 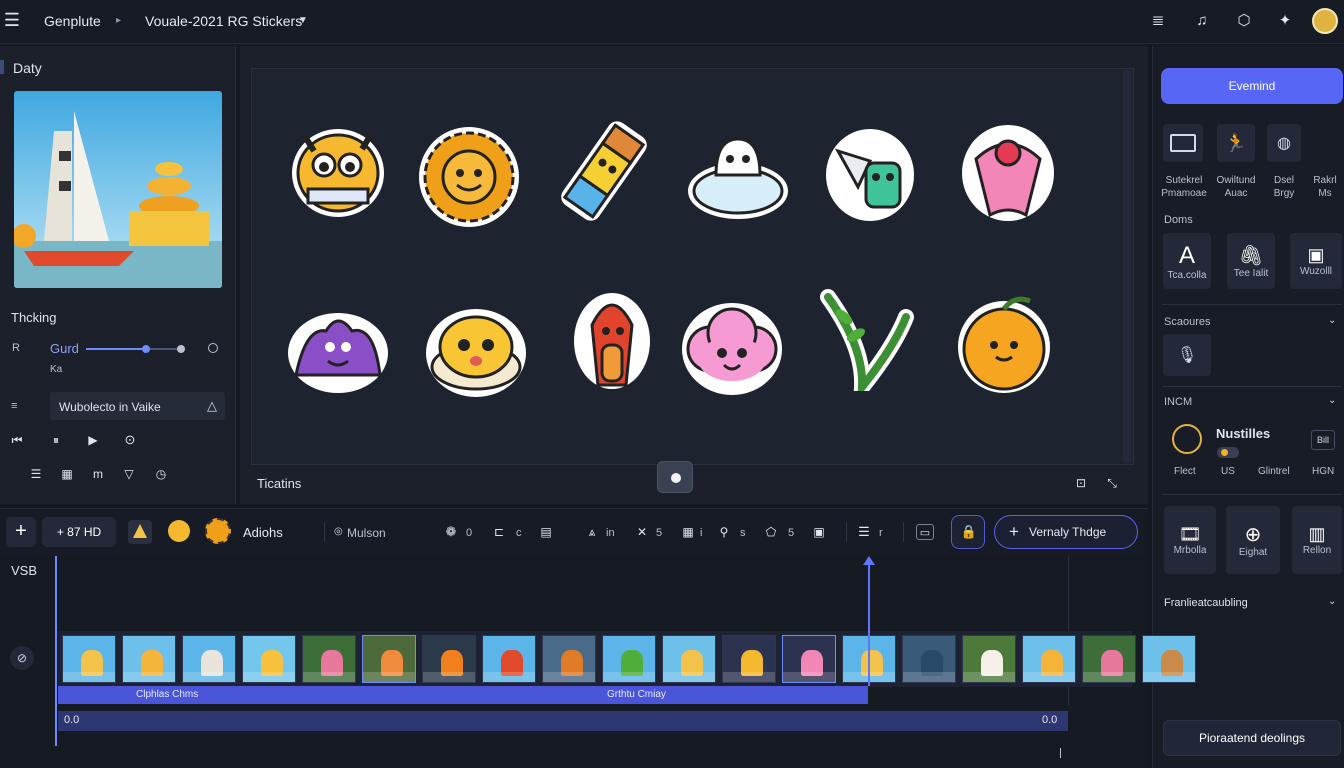 I want to click on expand-icon: ⤡, so click(x=1112, y=483).